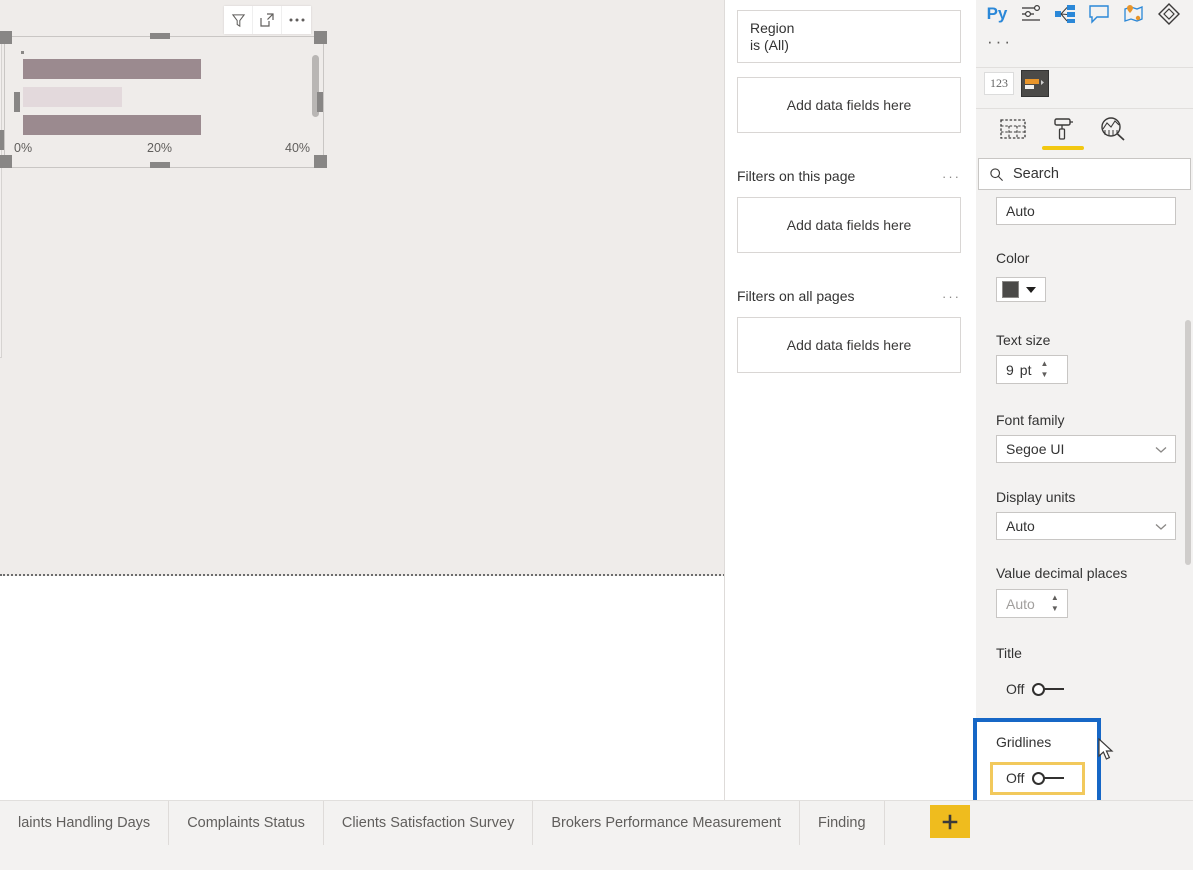 The image size is (1193, 870). Describe the element at coordinates (1188, 442) in the screenshot. I see `format-pane-scrollbar-thumb` at that location.